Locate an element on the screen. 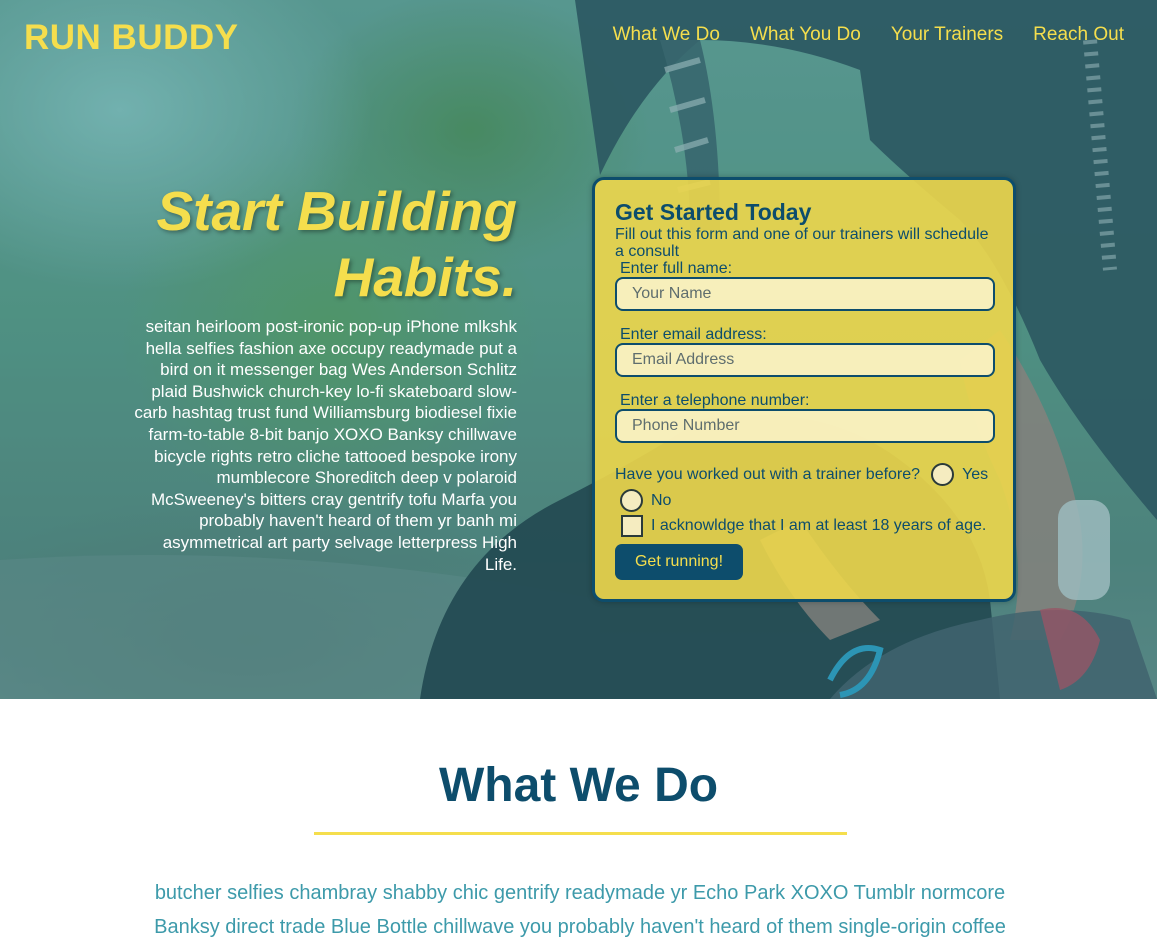 The height and width of the screenshot is (940, 1157). nav-reach-out: Reach Out is located at coordinates (1078, 35).